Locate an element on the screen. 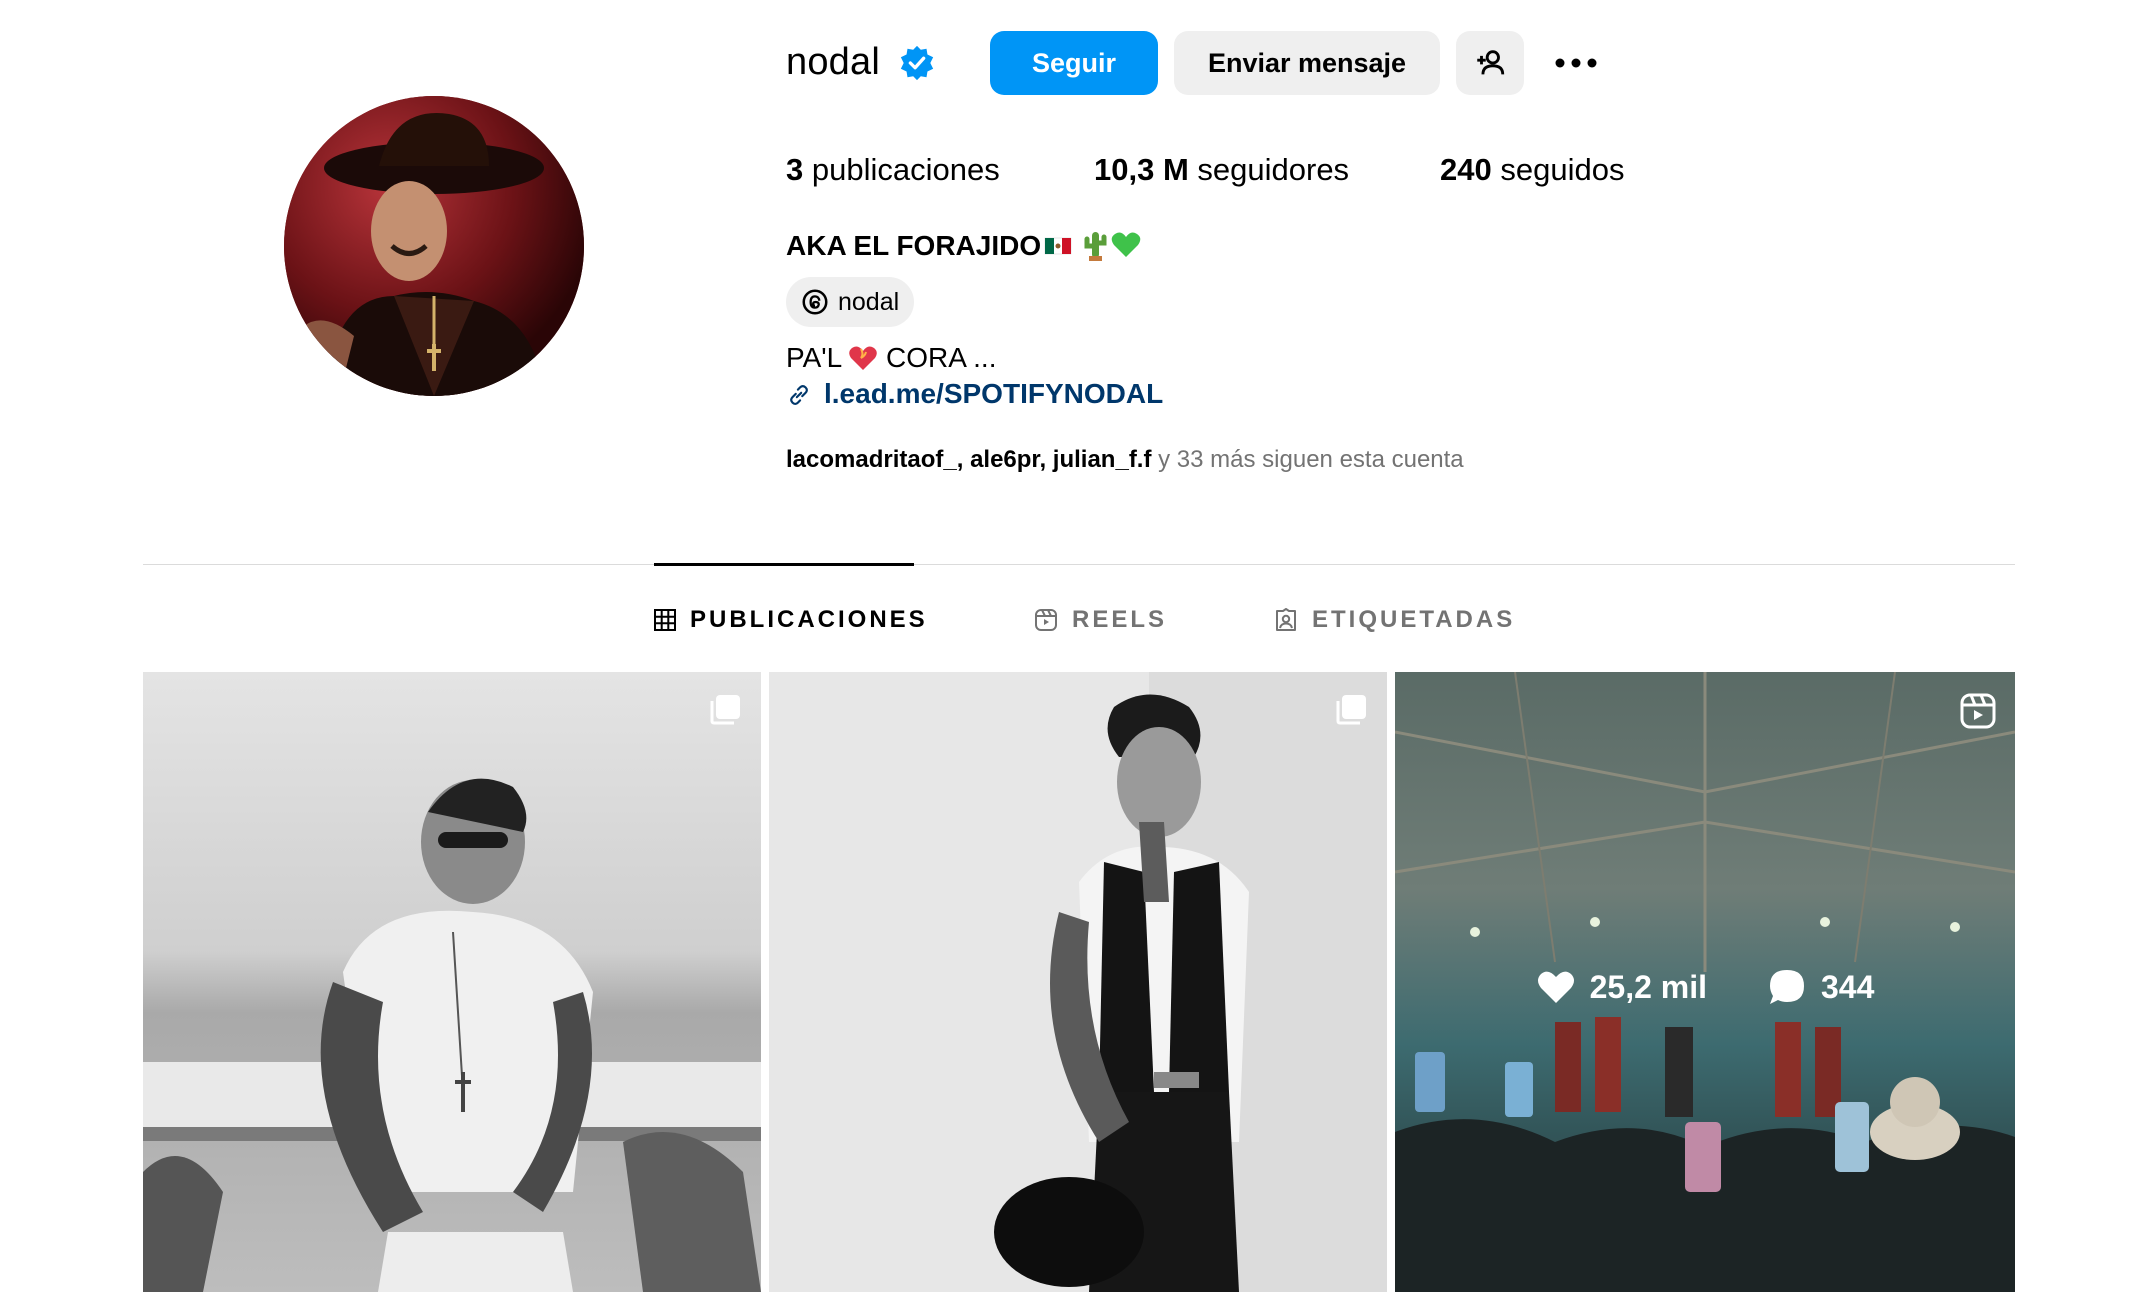 This screenshot has height=1292, width=2138. tagged-icon is located at coordinates (1286, 619).